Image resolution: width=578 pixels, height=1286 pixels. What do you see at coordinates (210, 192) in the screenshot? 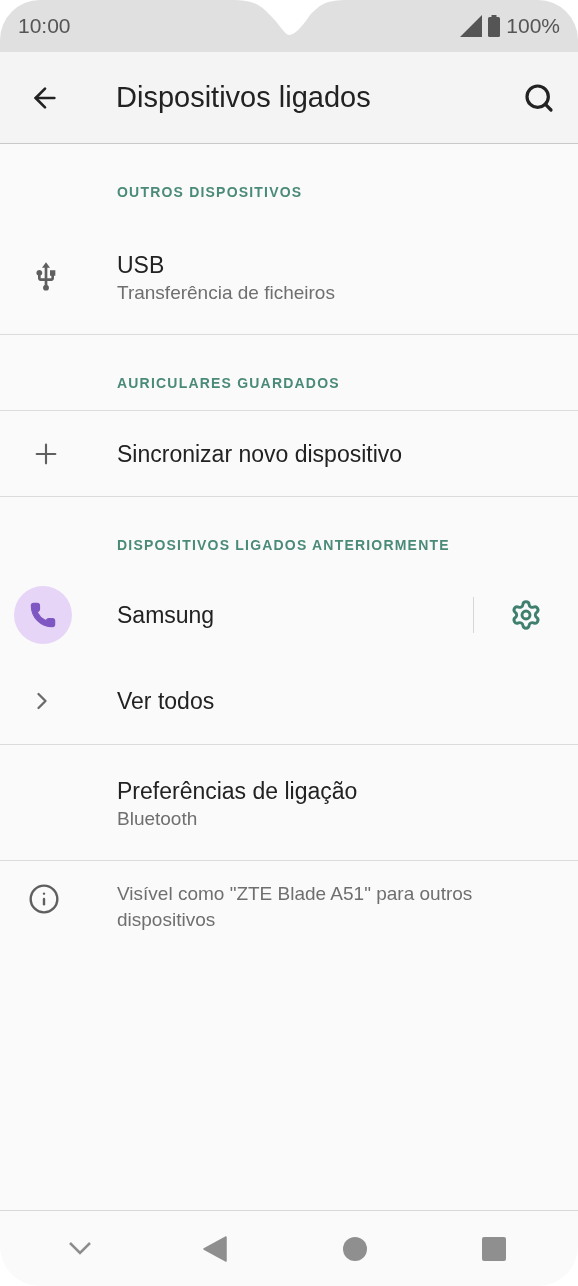
I see `section-header: OUTROS DISPOSITIVOS` at bounding box center [210, 192].